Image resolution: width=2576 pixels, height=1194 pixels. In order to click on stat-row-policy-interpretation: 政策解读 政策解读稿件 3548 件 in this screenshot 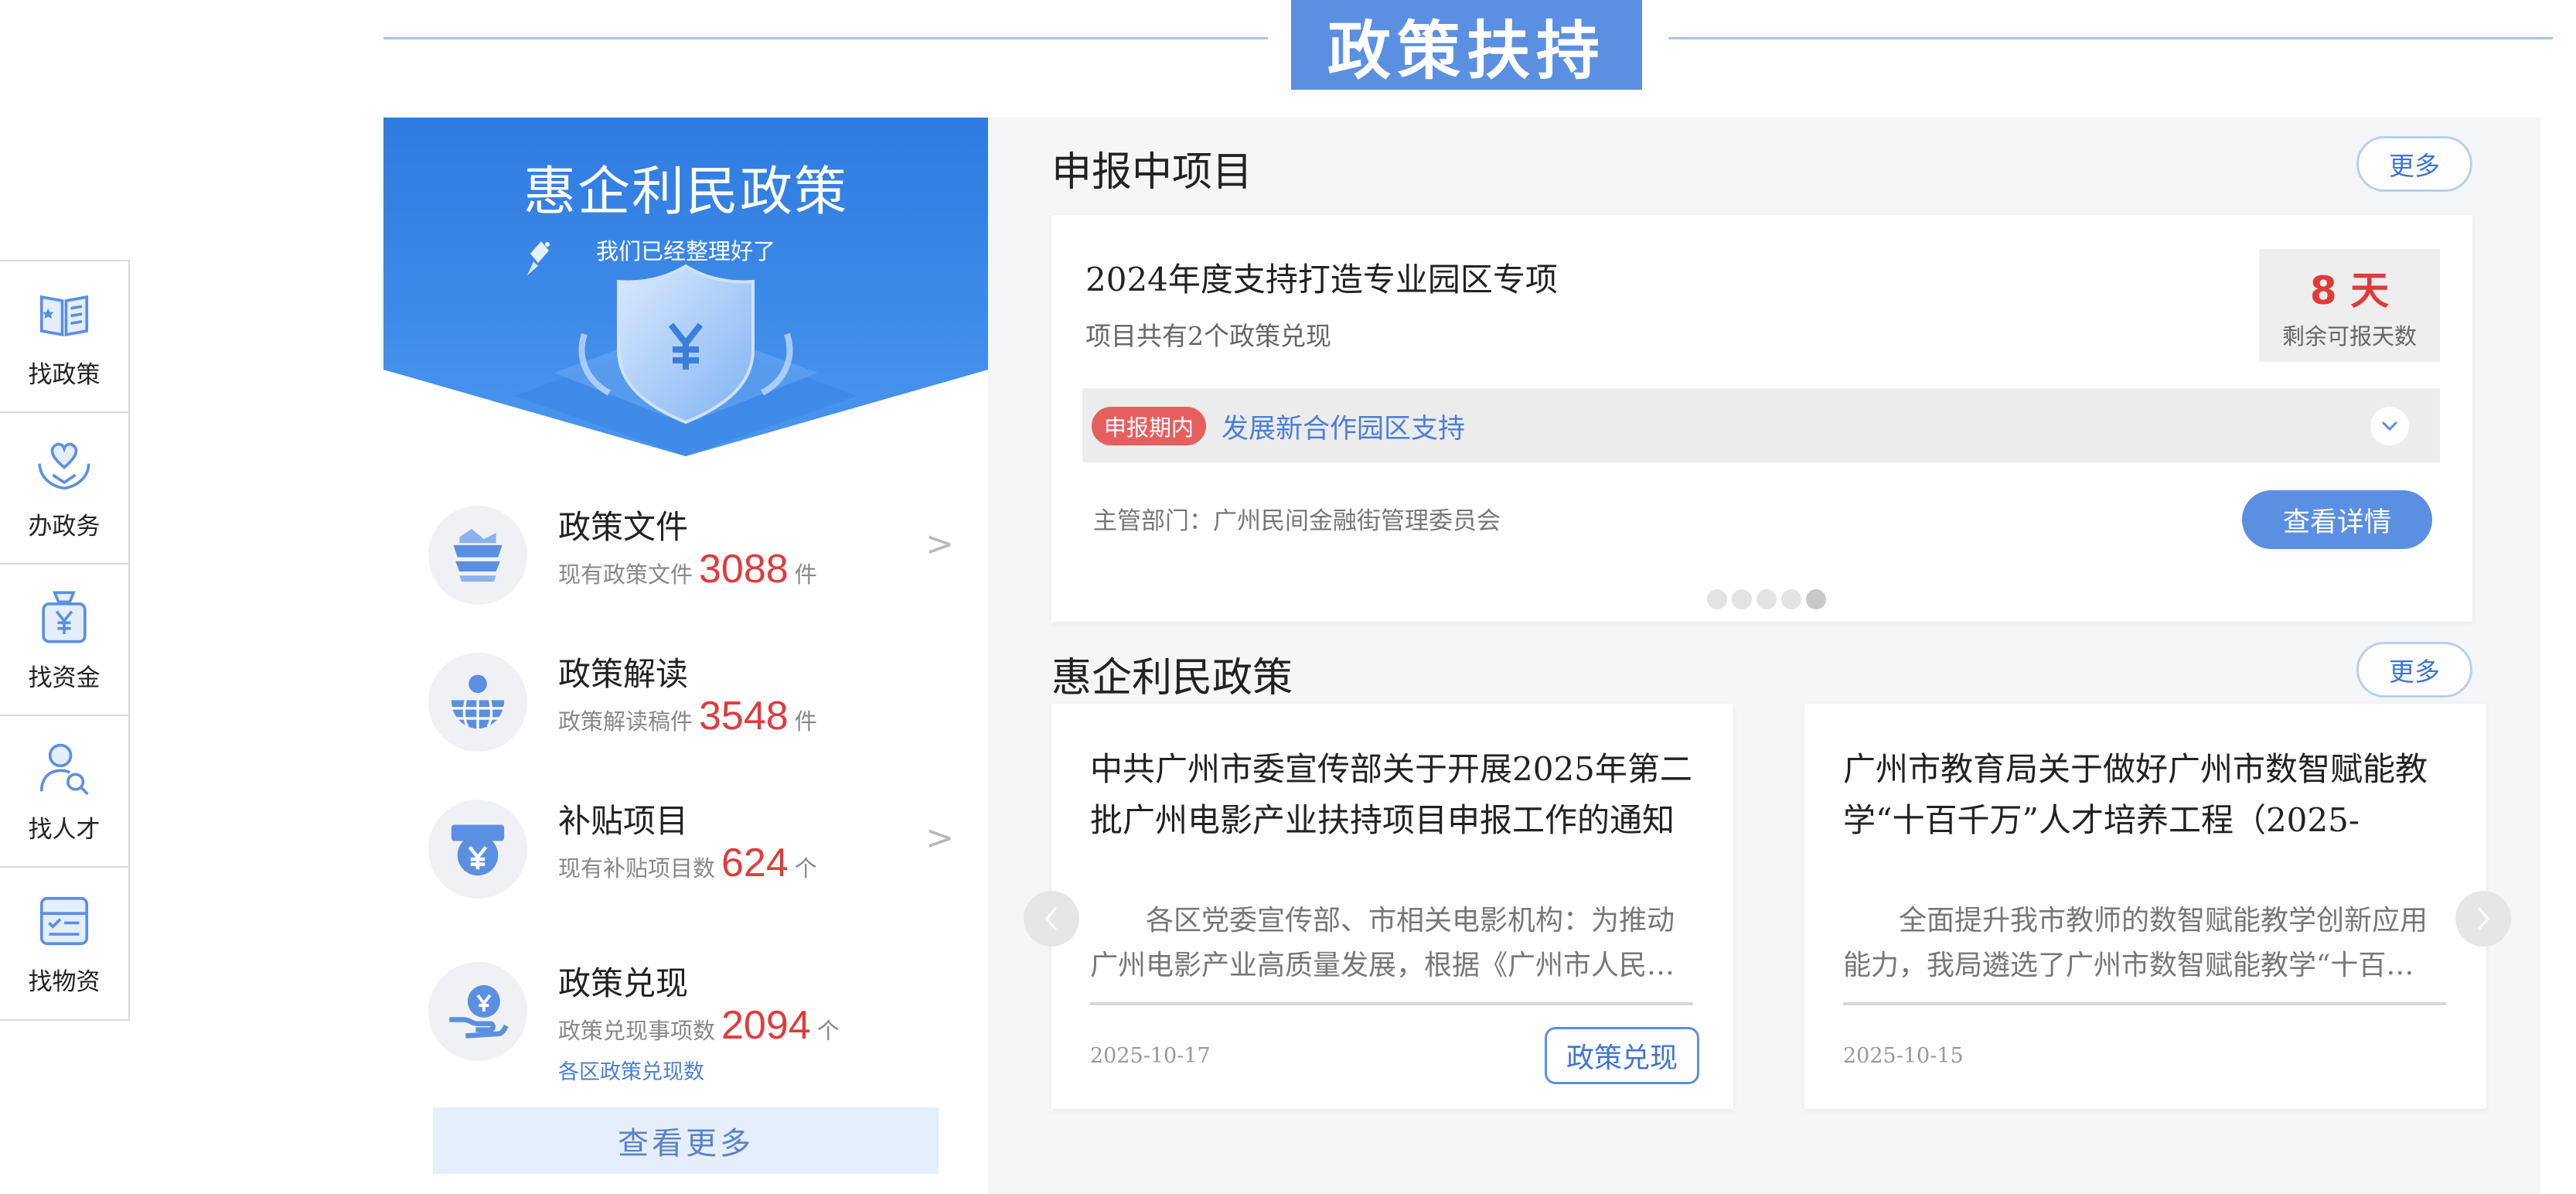, I will do `click(691, 706)`.